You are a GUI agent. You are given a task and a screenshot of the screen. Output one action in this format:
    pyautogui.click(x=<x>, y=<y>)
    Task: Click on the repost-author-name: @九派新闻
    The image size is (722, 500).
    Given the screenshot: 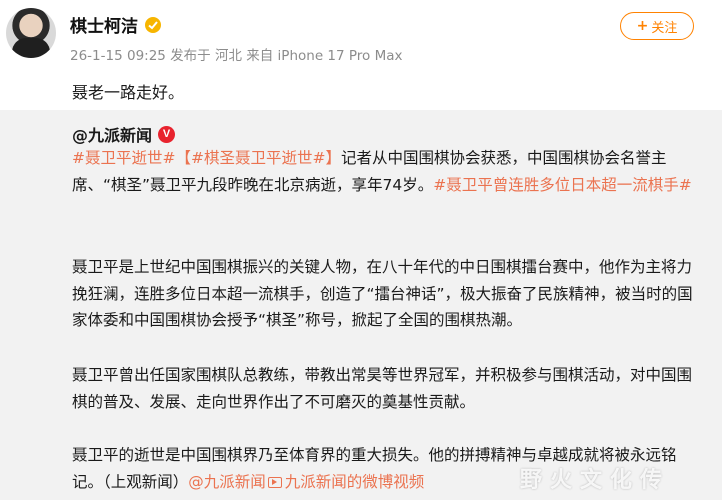 What is the action you would take?
    pyautogui.click(x=112, y=134)
    